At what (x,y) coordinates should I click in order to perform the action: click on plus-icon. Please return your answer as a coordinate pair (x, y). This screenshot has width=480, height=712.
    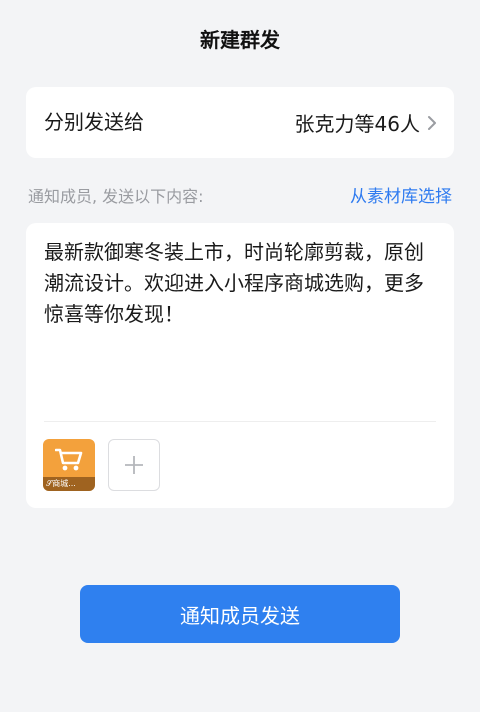
    Looking at the image, I should click on (134, 465).